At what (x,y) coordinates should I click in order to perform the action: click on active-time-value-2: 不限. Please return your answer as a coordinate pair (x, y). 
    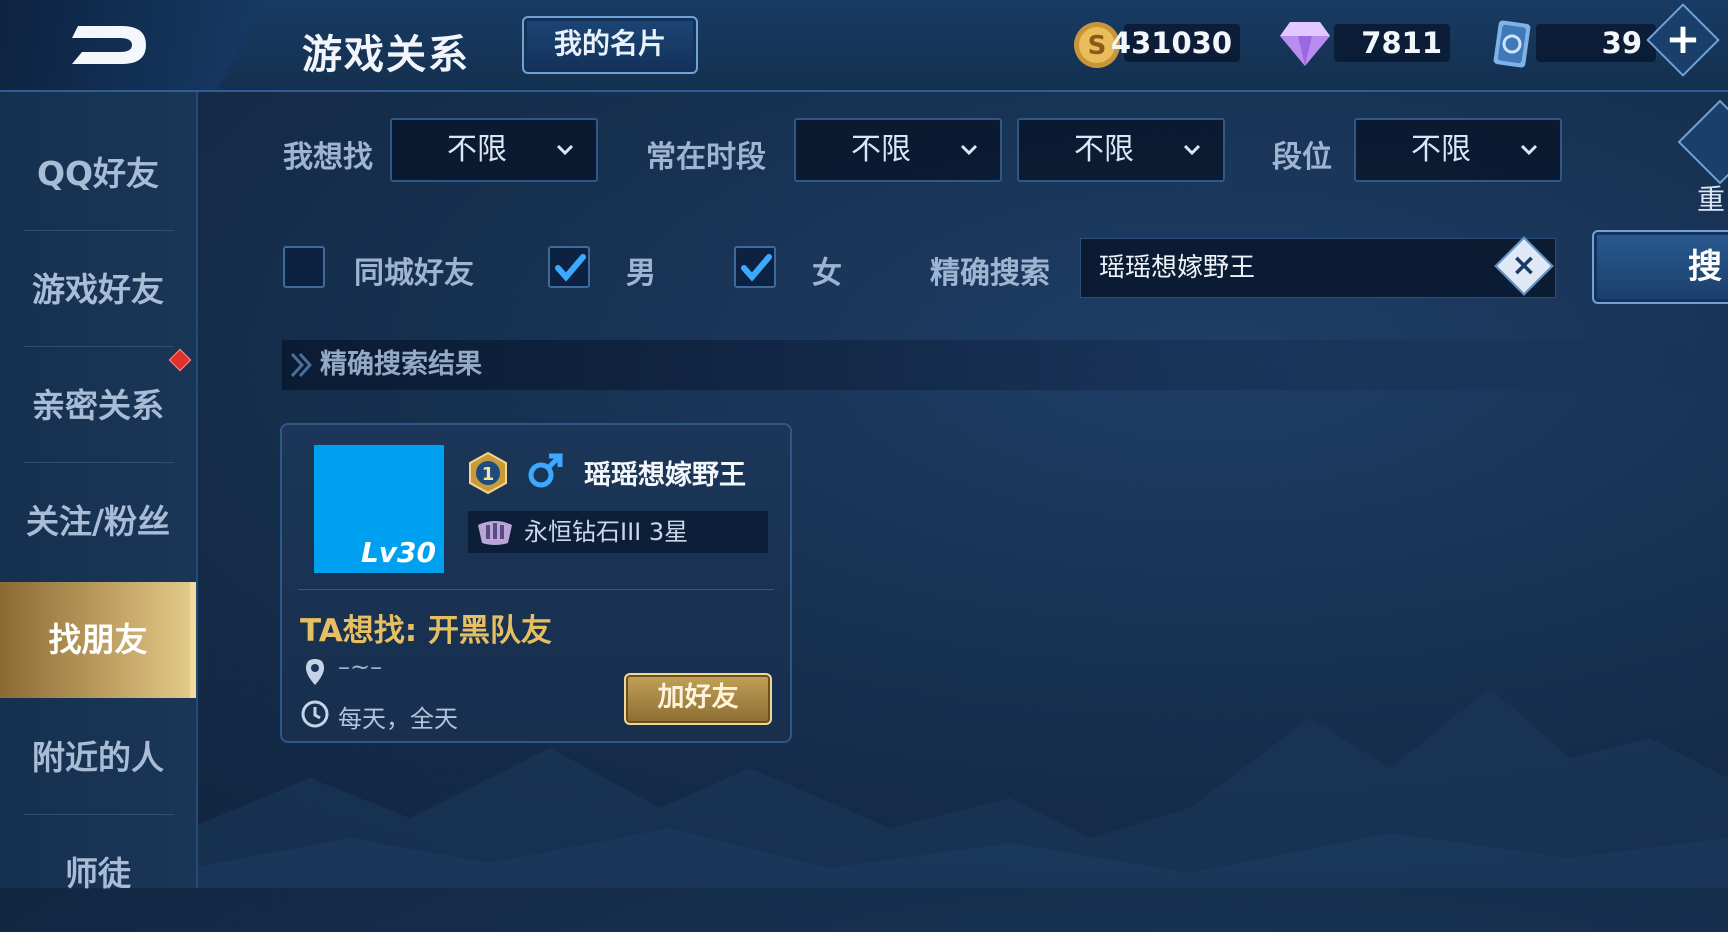
    Looking at the image, I should click on (1104, 149).